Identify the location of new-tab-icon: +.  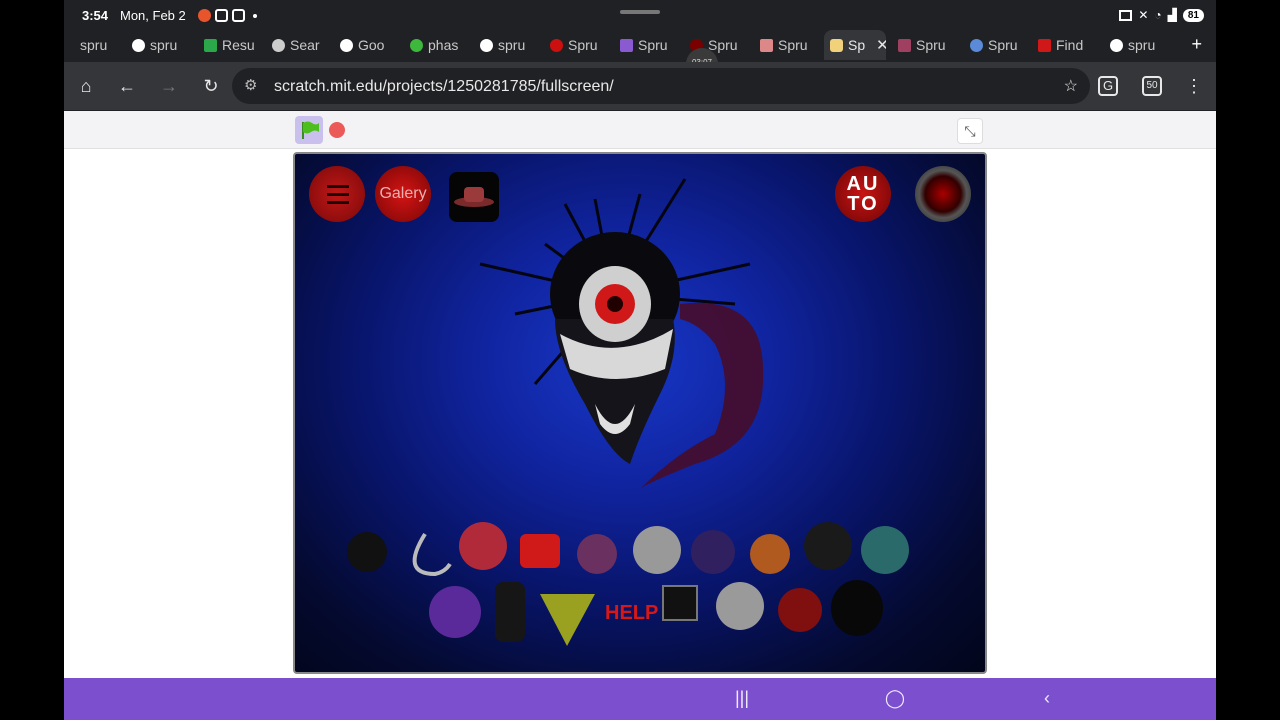
(1196, 44).